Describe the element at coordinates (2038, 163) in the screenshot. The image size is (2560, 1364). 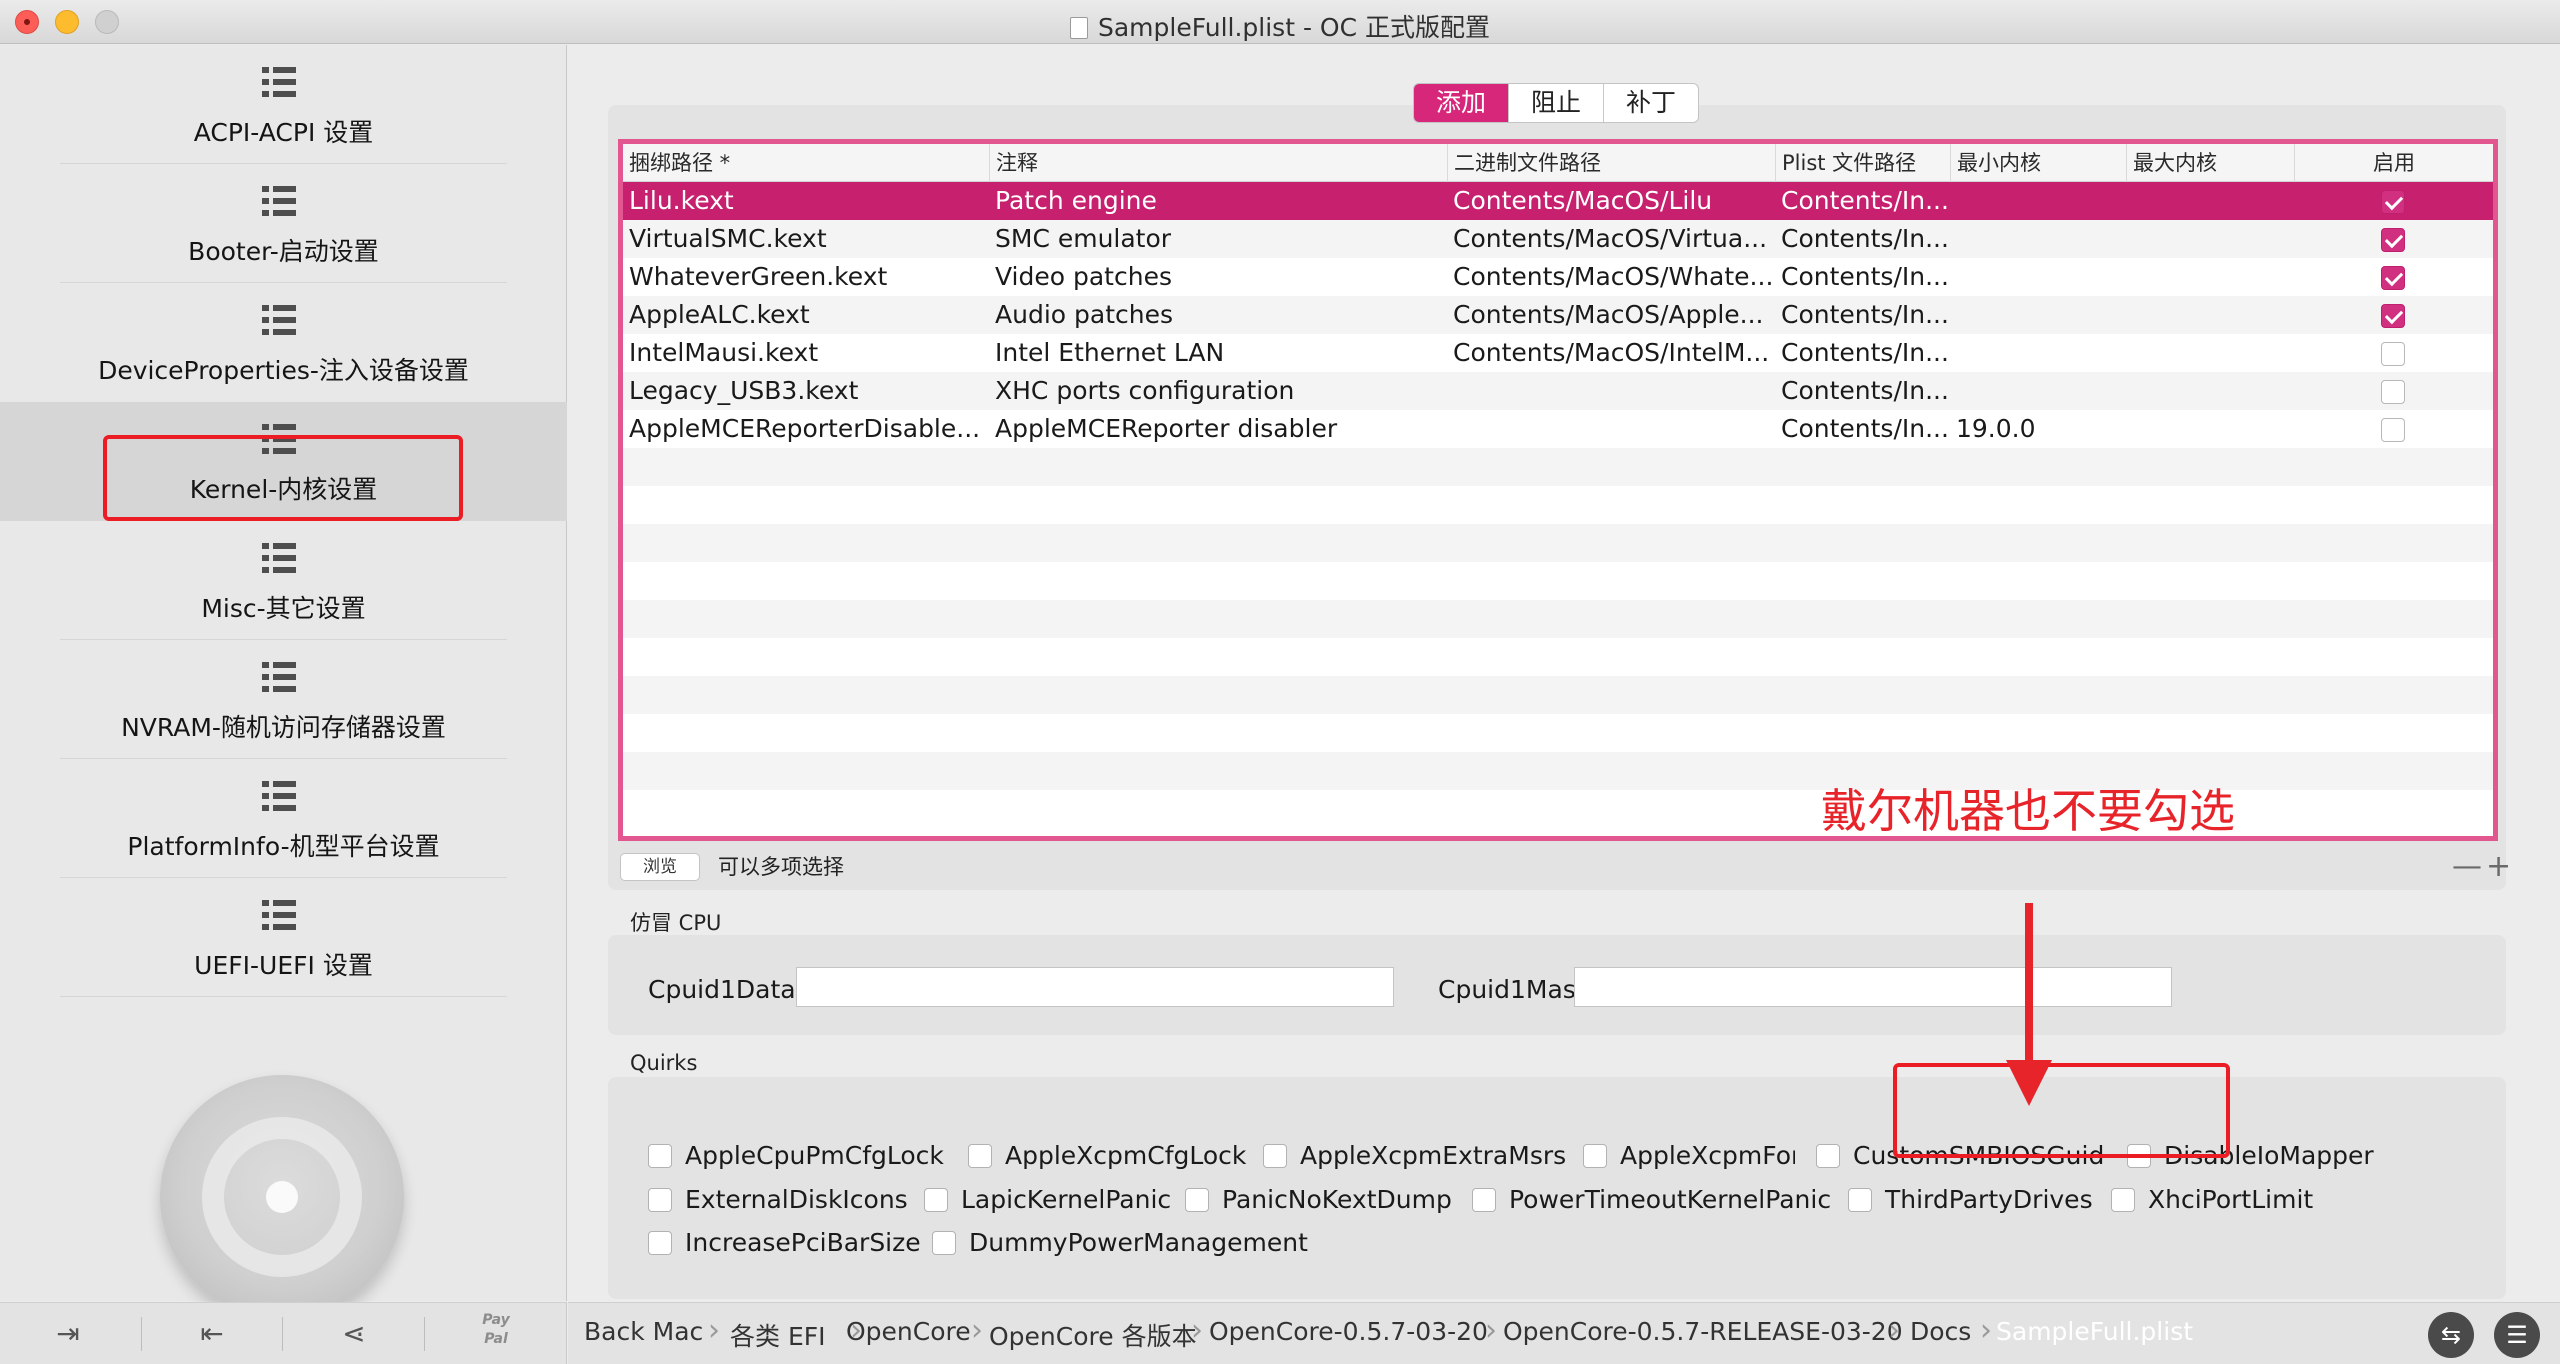
I see `column-header: 最小内核` at that location.